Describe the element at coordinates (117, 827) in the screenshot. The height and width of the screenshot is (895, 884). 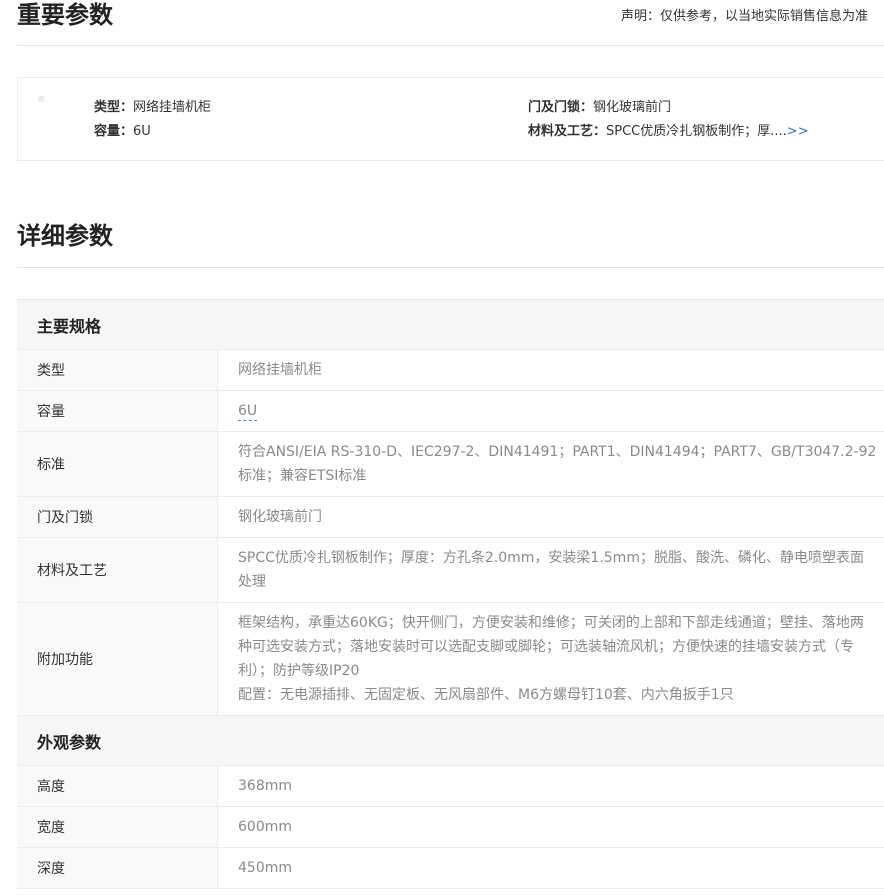
I see `param-key: 宽度` at that location.